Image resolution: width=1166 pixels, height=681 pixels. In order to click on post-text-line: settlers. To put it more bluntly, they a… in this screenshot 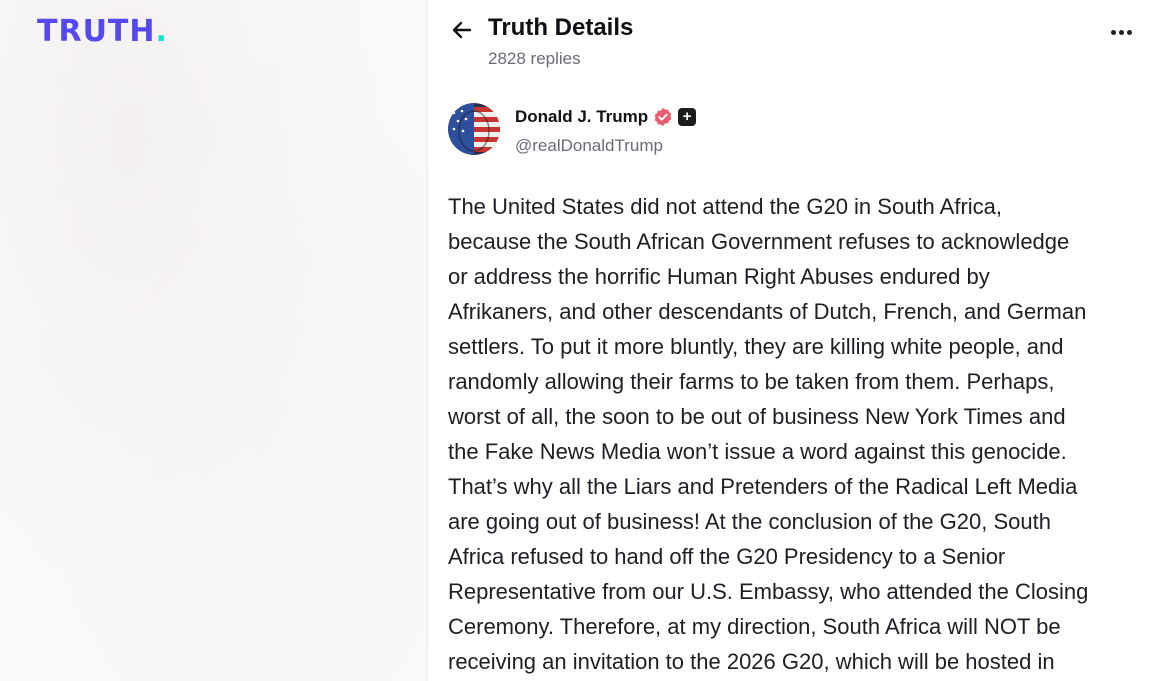, I will do `click(756, 346)`.